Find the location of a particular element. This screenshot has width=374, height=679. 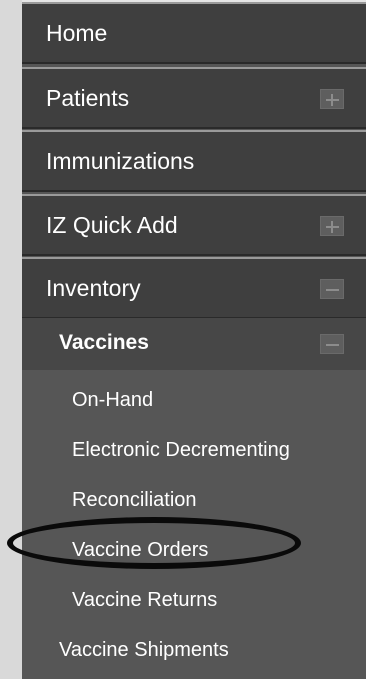

nav-item-iz-quick-add: IZ Quick Add is located at coordinates (194, 225).